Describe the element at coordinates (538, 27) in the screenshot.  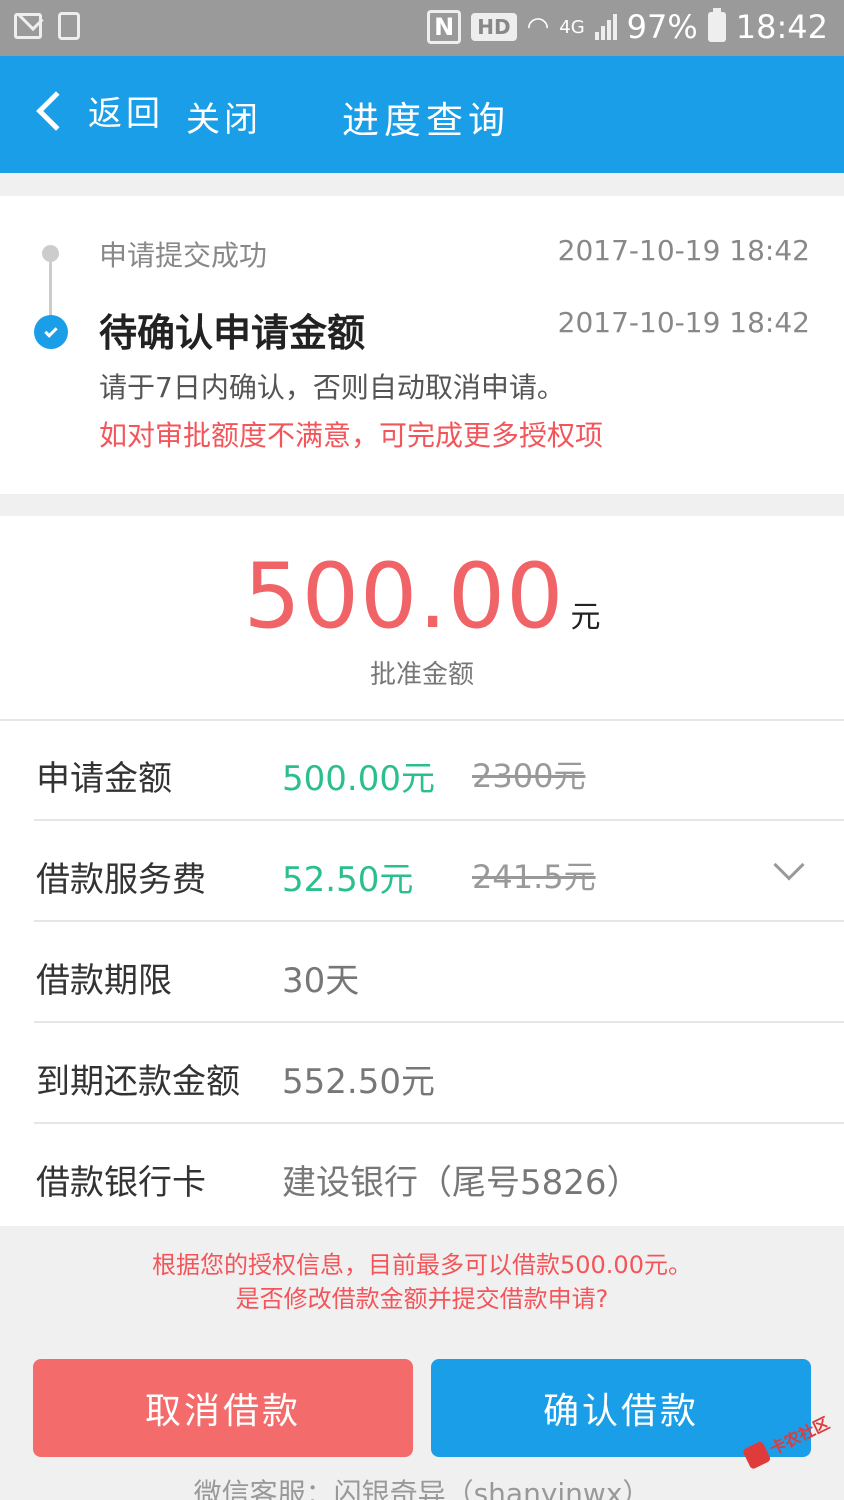
I see `wifi-icon: ◠` at that location.